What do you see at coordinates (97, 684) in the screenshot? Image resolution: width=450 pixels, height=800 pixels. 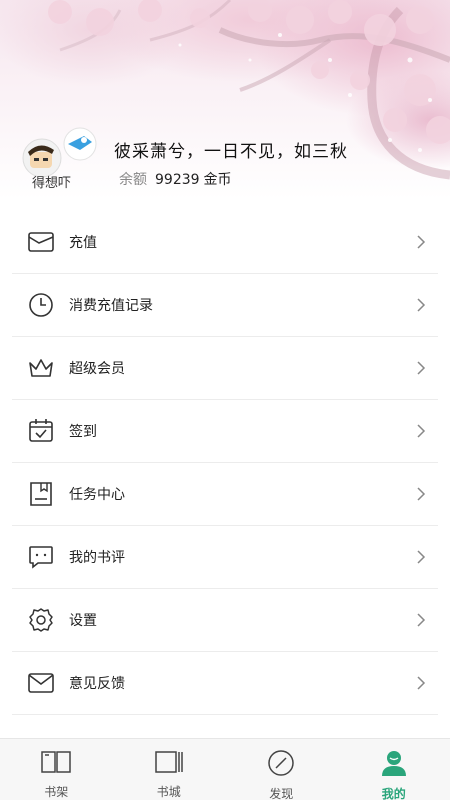 I see `menu-item-label: 意见反馈` at bounding box center [97, 684].